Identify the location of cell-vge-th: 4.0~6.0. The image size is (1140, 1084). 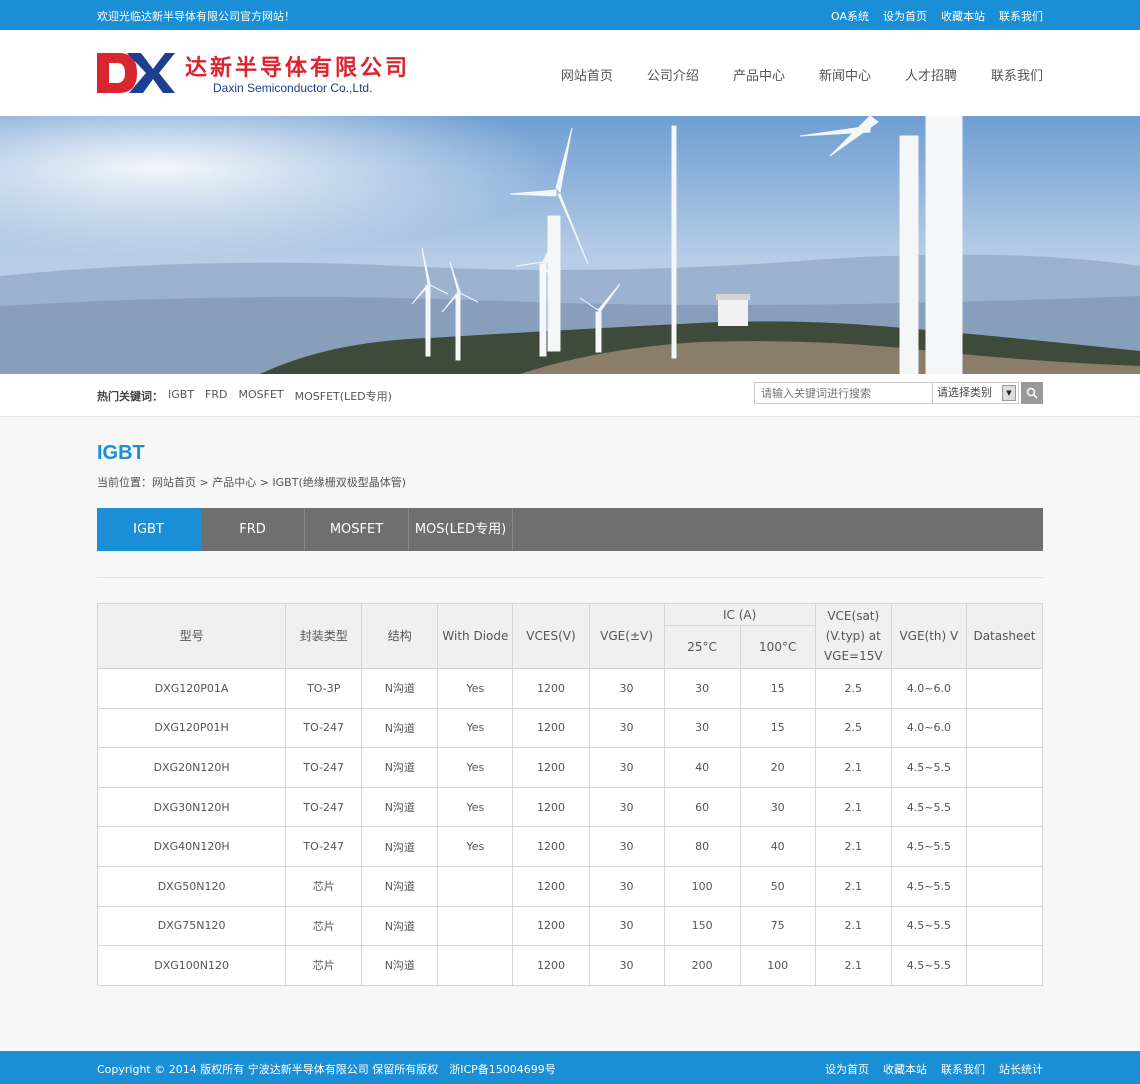
(928, 728).